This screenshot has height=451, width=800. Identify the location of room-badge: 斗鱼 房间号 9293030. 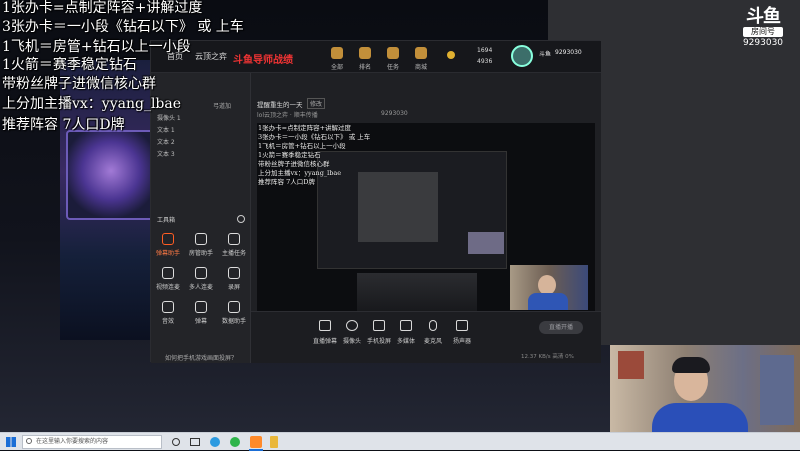
(763, 32).